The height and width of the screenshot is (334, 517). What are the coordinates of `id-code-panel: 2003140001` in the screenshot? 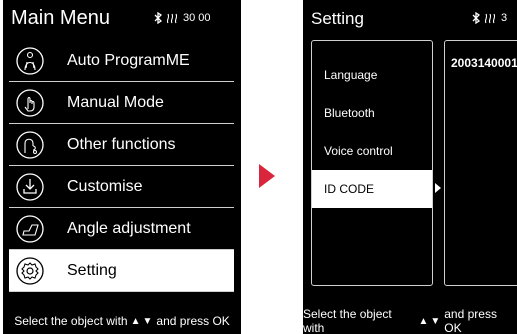 It's located at (480, 163).